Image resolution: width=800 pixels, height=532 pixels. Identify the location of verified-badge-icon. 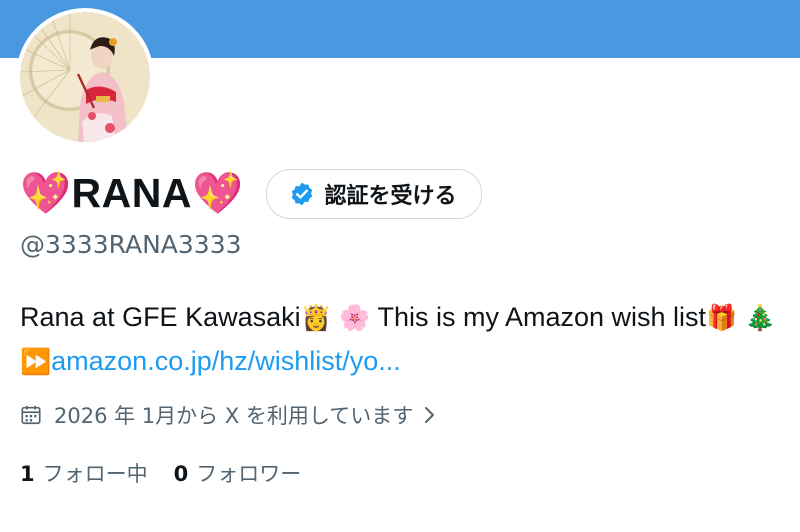
(301, 194).